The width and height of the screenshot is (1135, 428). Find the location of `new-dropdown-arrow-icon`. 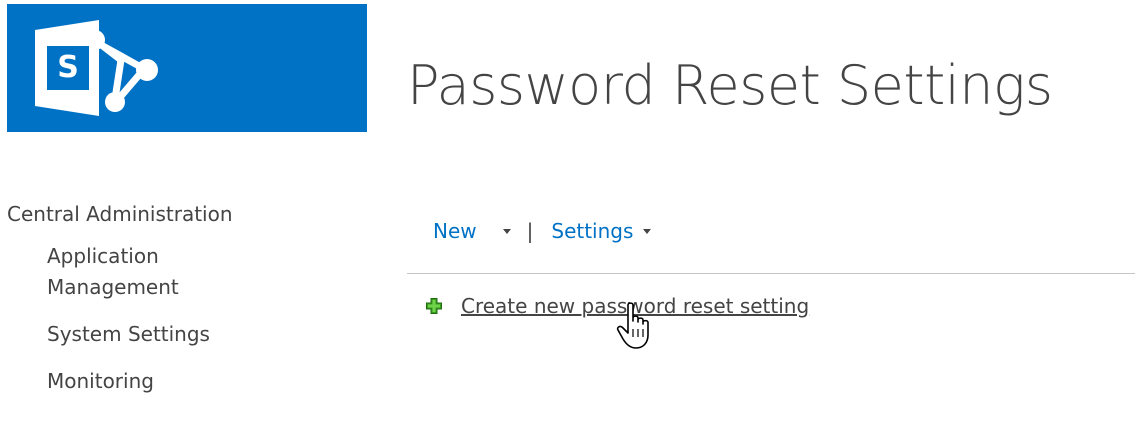

new-dropdown-arrow-icon is located at coordinates (506, 231).